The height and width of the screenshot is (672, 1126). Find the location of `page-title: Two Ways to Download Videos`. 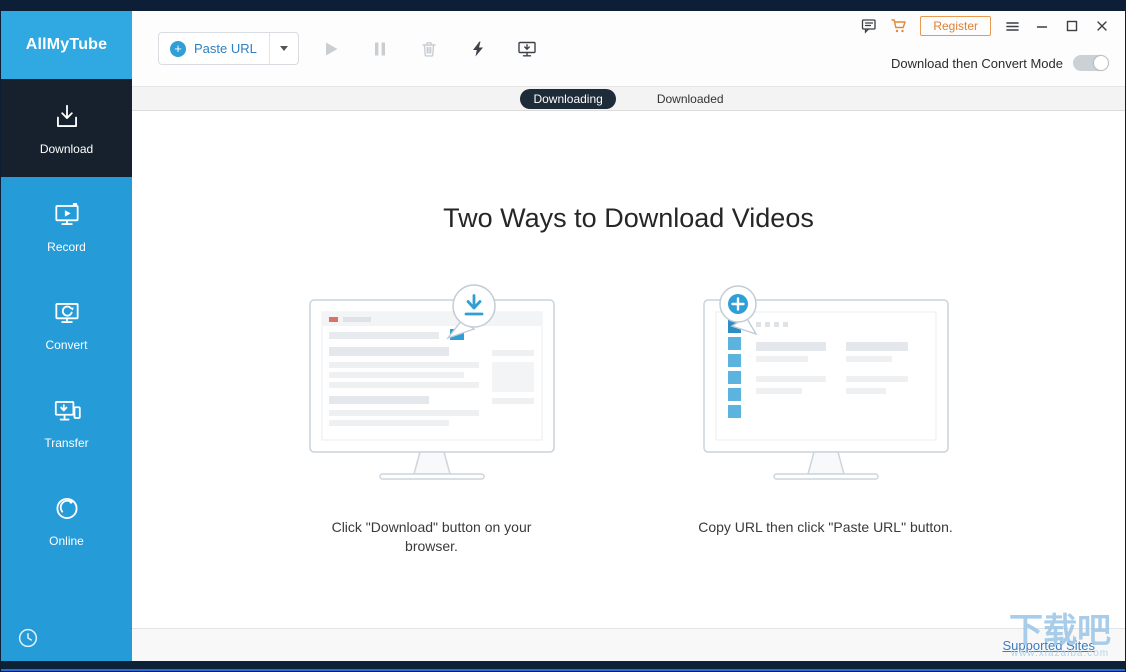

page-title: Two Ways to Download Videos is located at coordinates (628, 218).